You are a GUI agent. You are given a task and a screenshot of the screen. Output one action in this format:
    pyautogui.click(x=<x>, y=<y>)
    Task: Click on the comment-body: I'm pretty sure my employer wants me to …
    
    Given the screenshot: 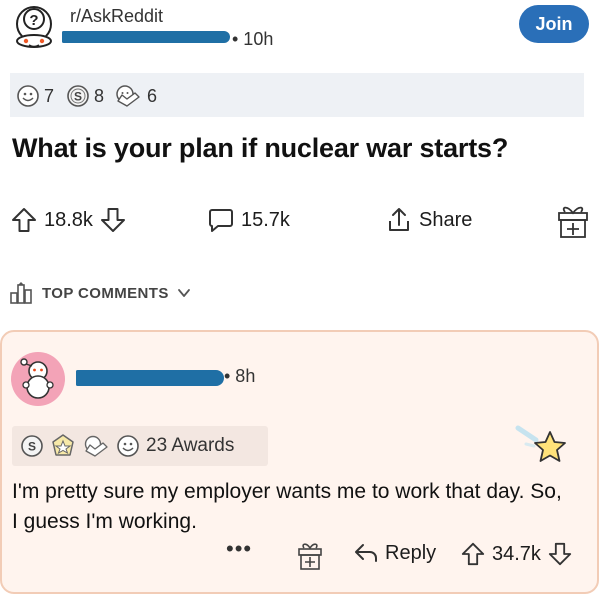 What is the action you would take?
    pyautogui.click(x=287, y=506)
    